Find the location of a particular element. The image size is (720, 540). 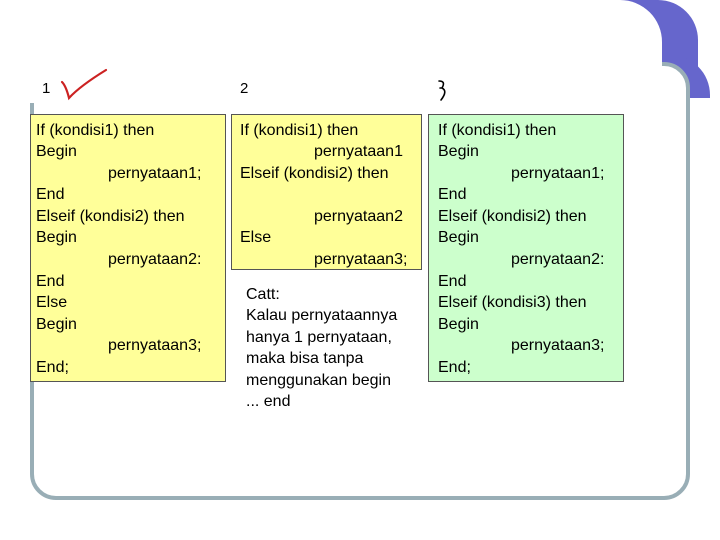

checkmark-icon is located at coordinates (84, 84).